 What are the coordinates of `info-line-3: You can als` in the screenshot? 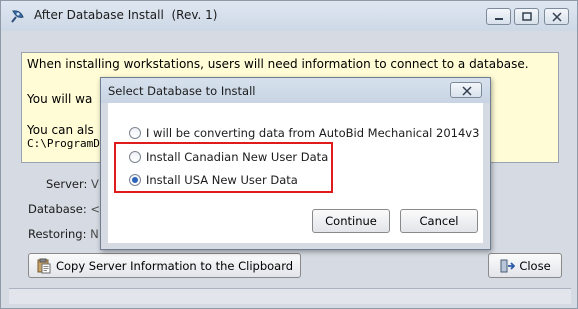 It's located at (60, 130).